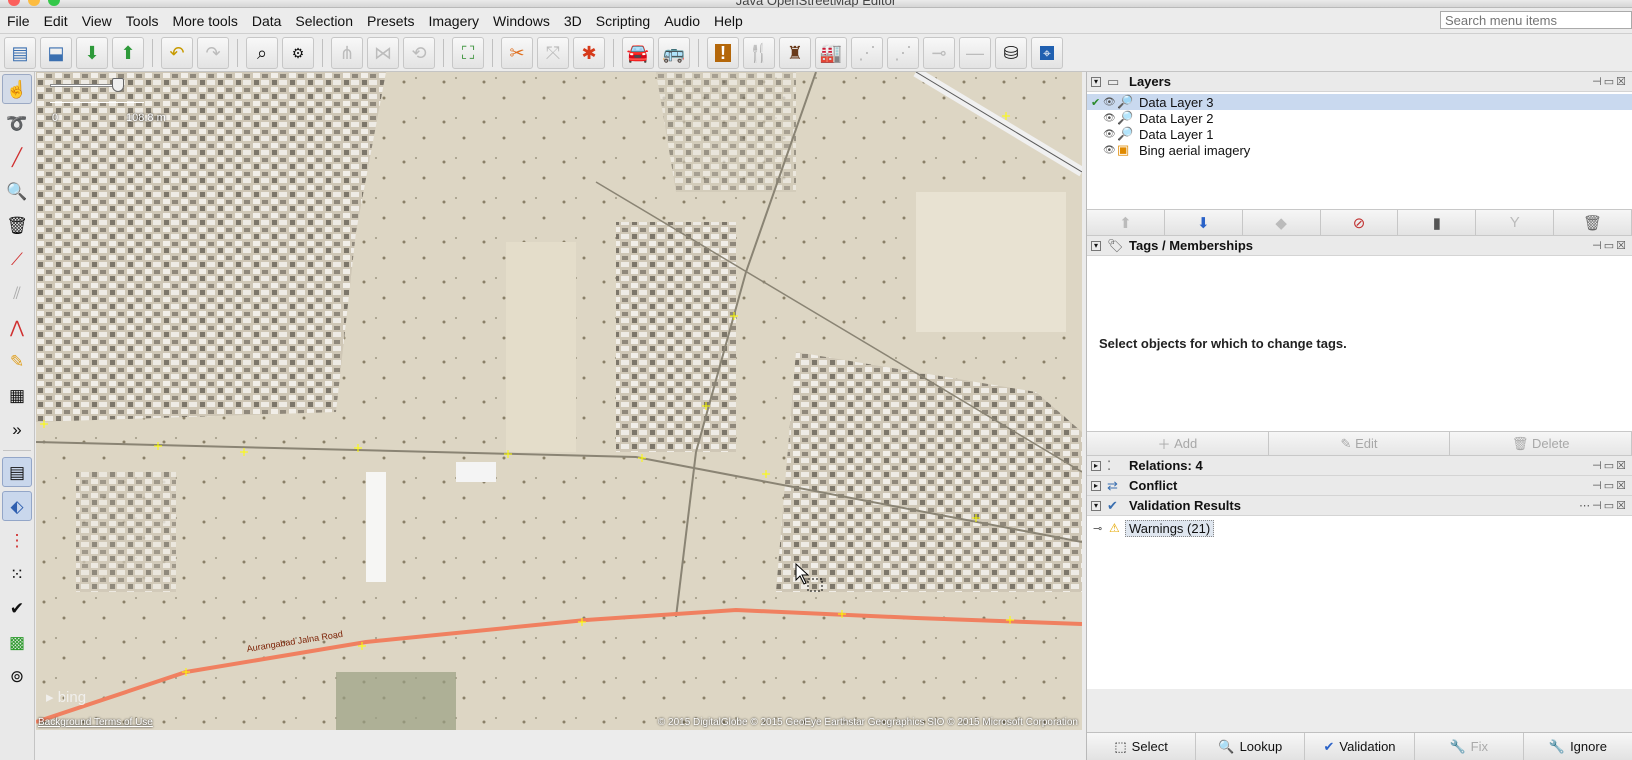 This screenshot has width=1632, height=760. I want to click on preset-hazard-button: !, so click(723, 52).